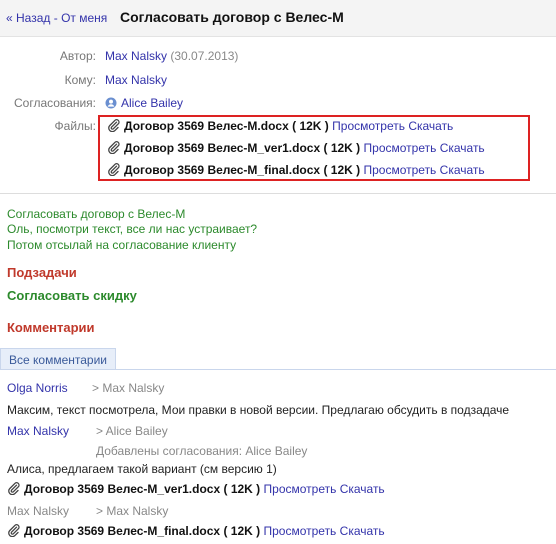 The image size is (556, 544). I want to click on to-field: Max Nalsky, so click(136, 80).